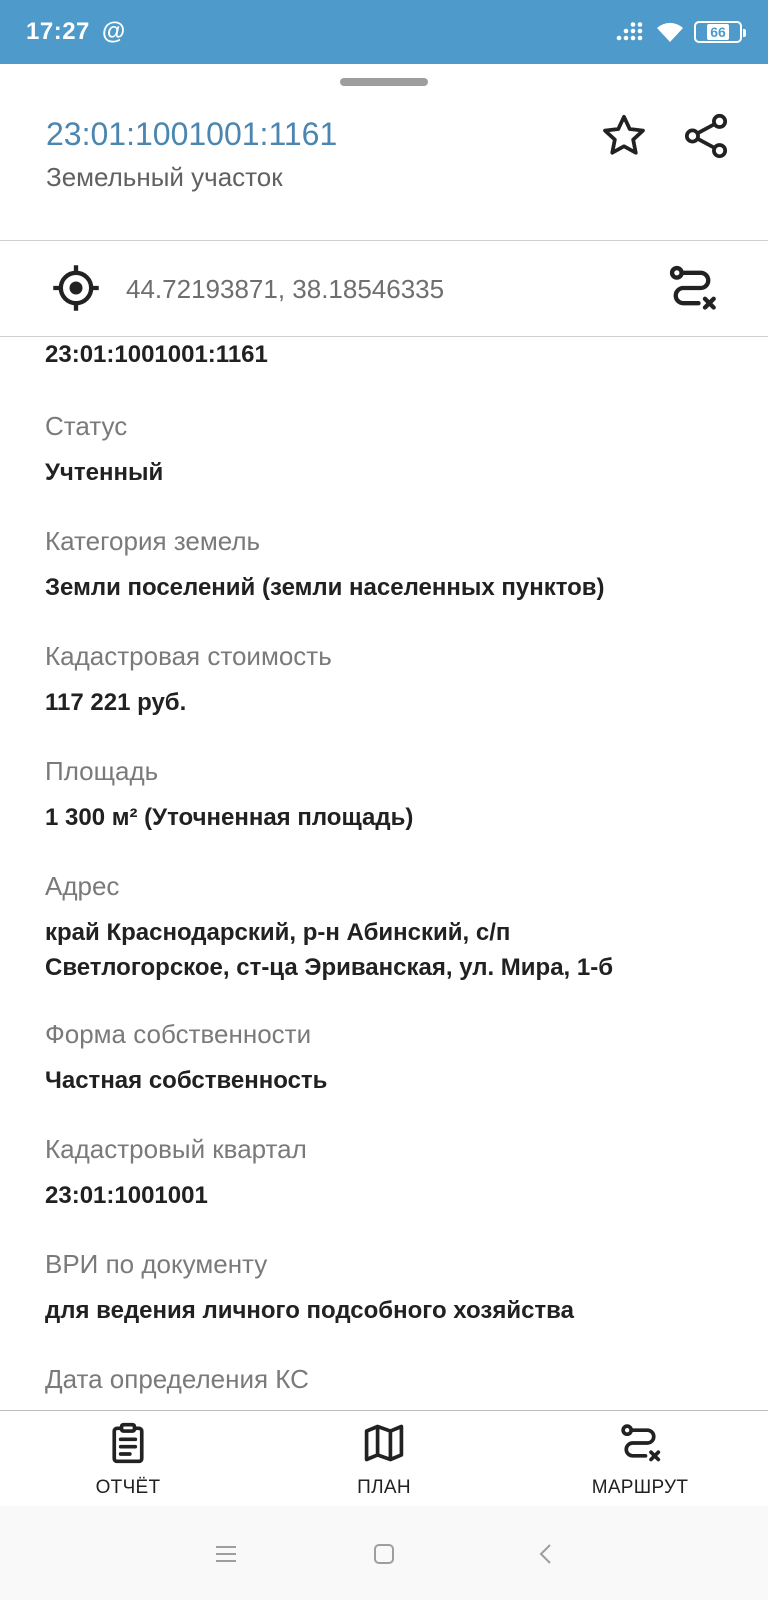 The image size is (768, 1600). What do you see at coordinates (384, 82) in the screenshot?
I see `sheet-drag-handle` at bounding box center [384, 82].